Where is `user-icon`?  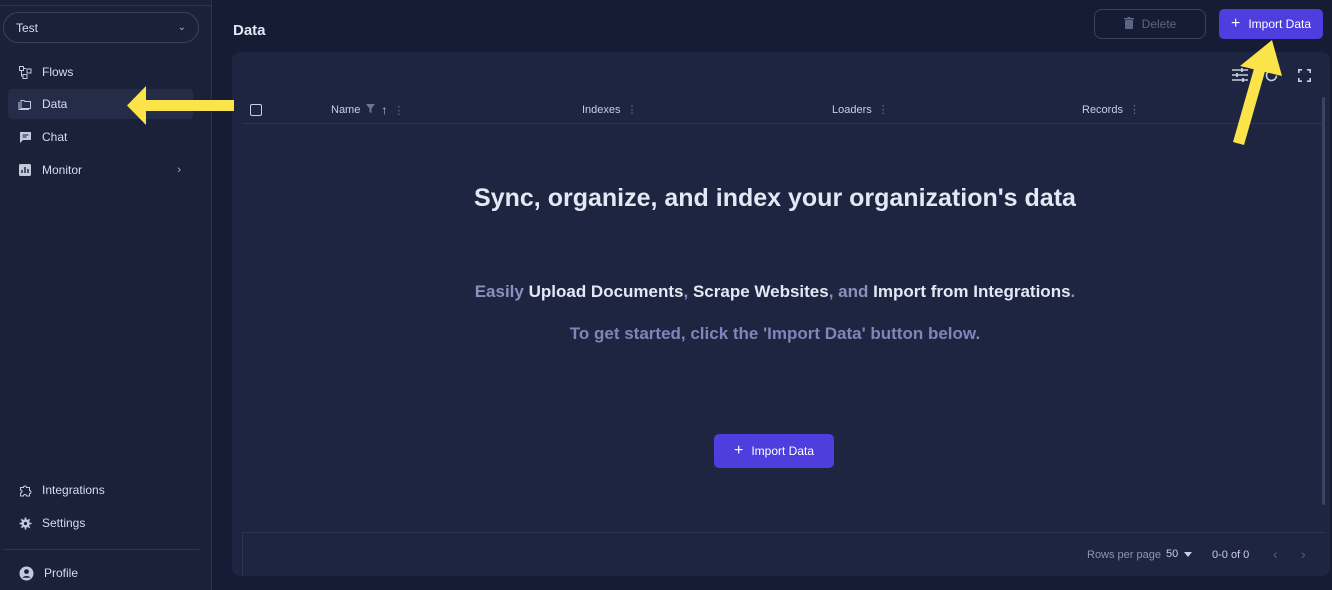
user-icon is located at coordinates (26, 573).